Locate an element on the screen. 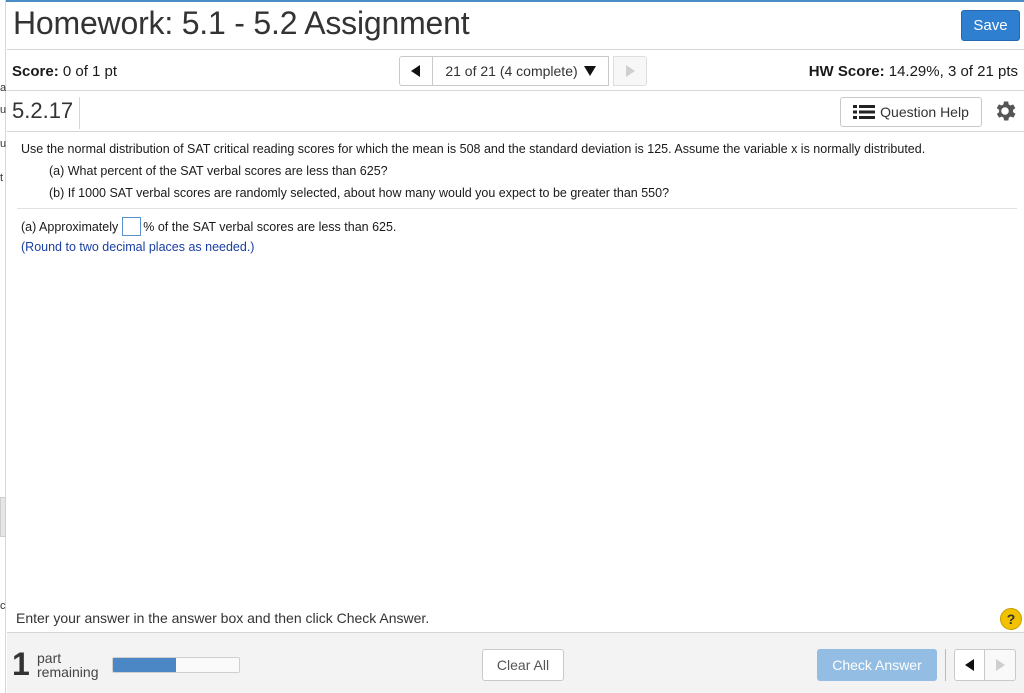  hw-score-display: HW Score: 14.29%, 3 of 21 pts is located at coordinates (913, 71).